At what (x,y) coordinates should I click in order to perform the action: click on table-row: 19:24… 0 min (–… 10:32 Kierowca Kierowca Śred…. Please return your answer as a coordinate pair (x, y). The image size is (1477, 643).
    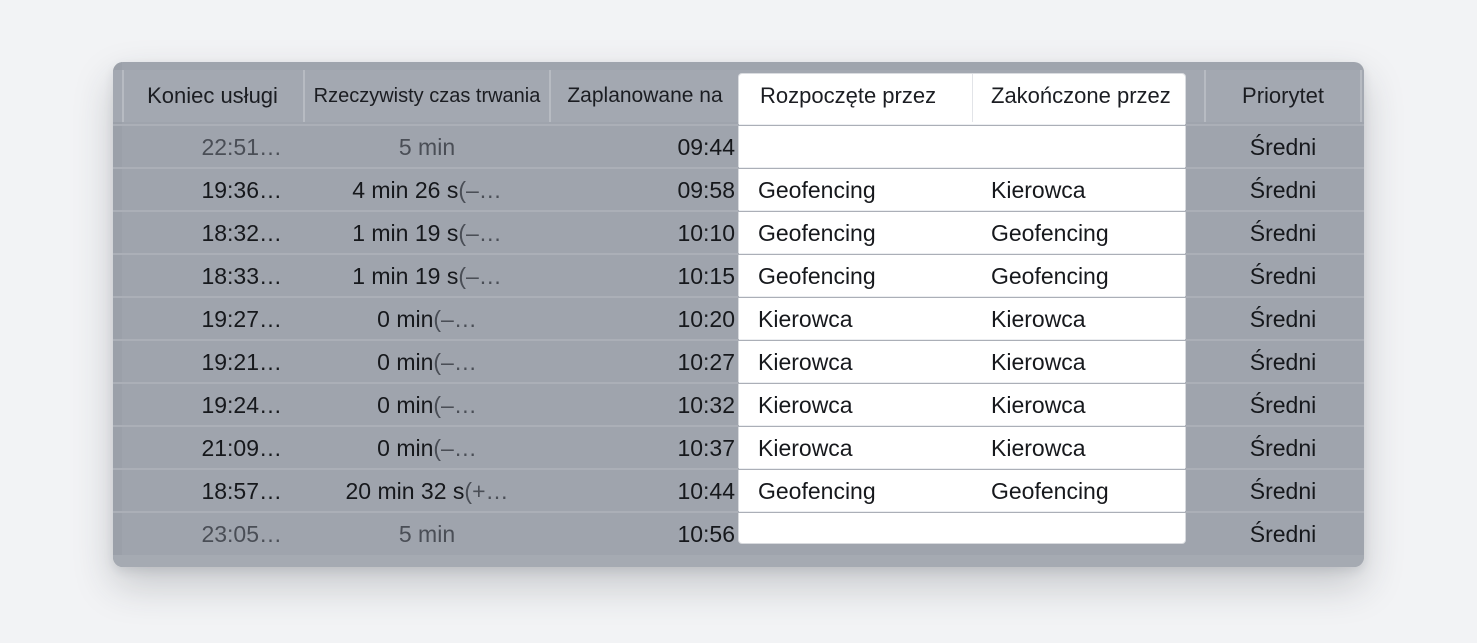
    Looking at the image, I should click on (738, 405).